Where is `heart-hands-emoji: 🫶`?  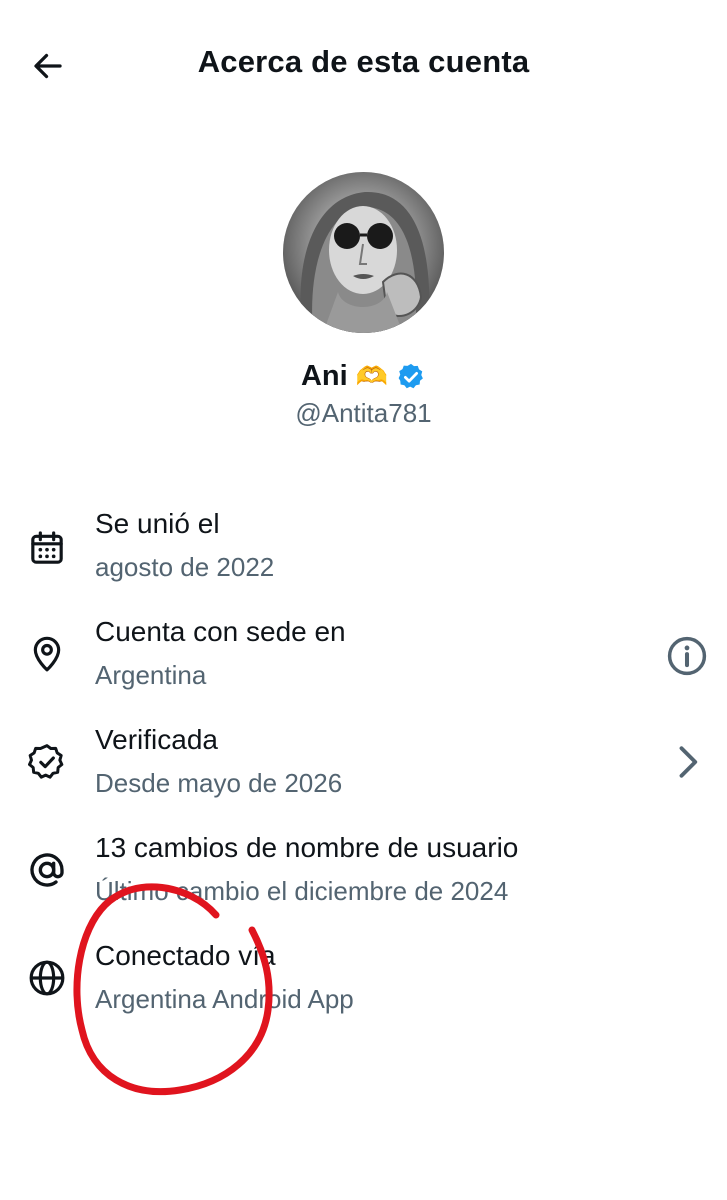 heart-hands-emoji: 🫶 is located at coordinates (372, 376).